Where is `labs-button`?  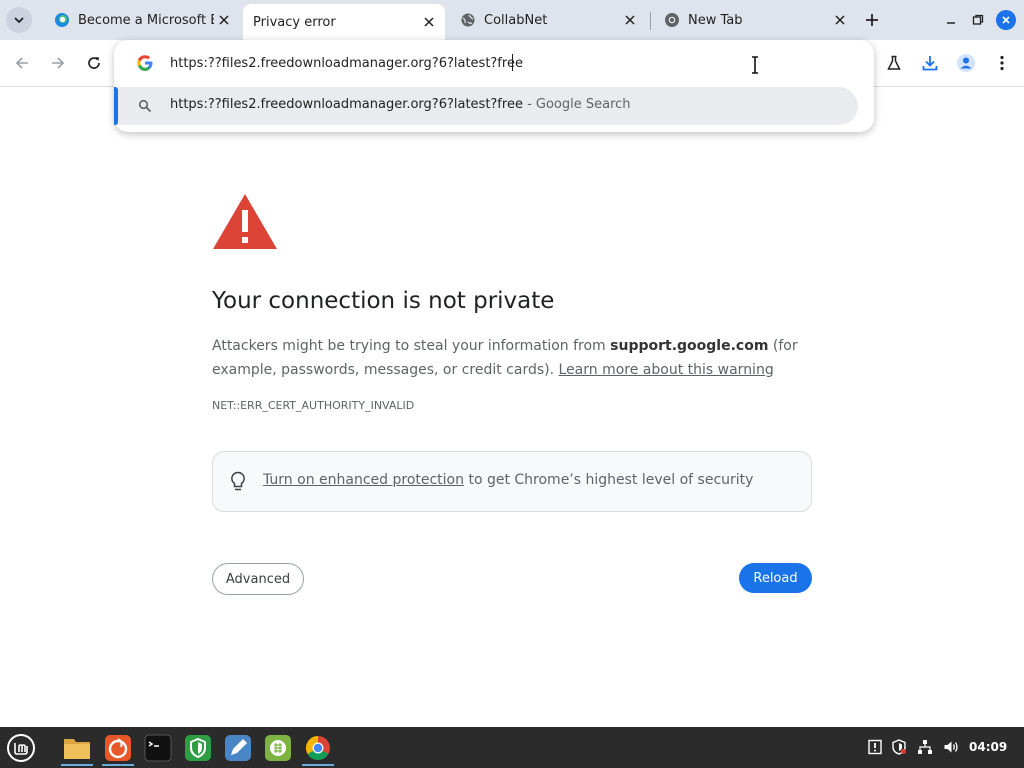 labs-button is located at coordinates (894, 63).